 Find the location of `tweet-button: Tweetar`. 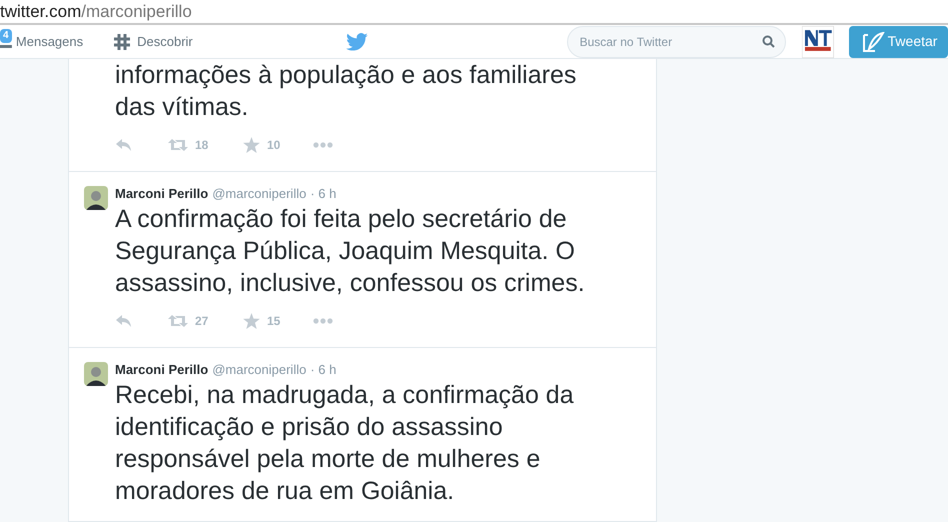

tweet-button: Tweetar is located at coordinates (898, 42).